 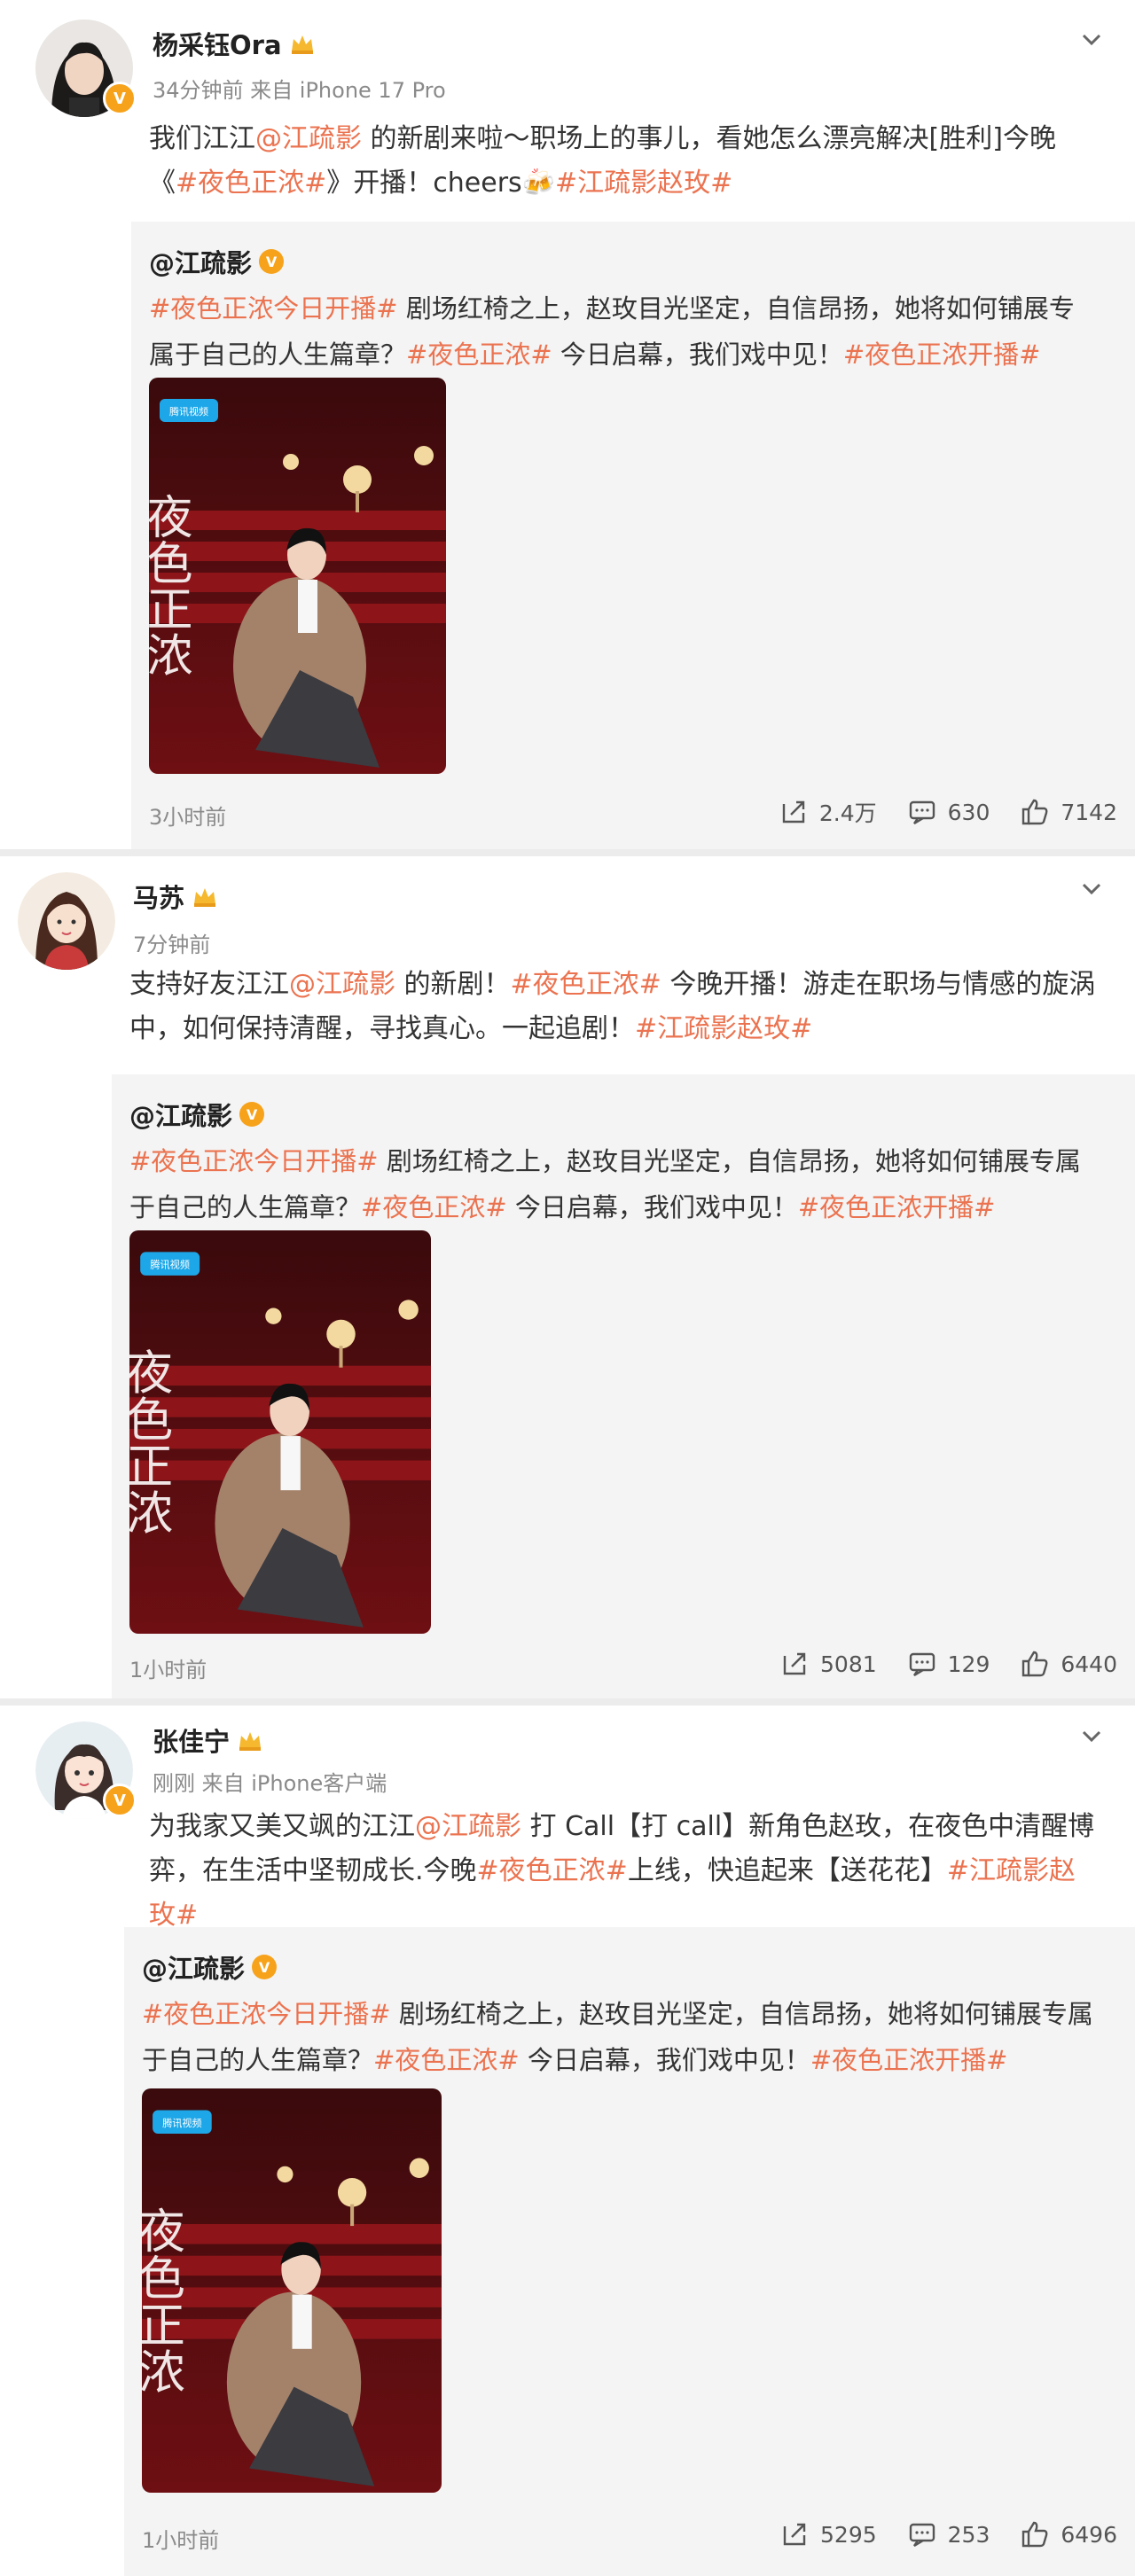 What do you see at coordinates (66, 921) in the screenshot?
I see `avatar` at bounding box center [66, 921].